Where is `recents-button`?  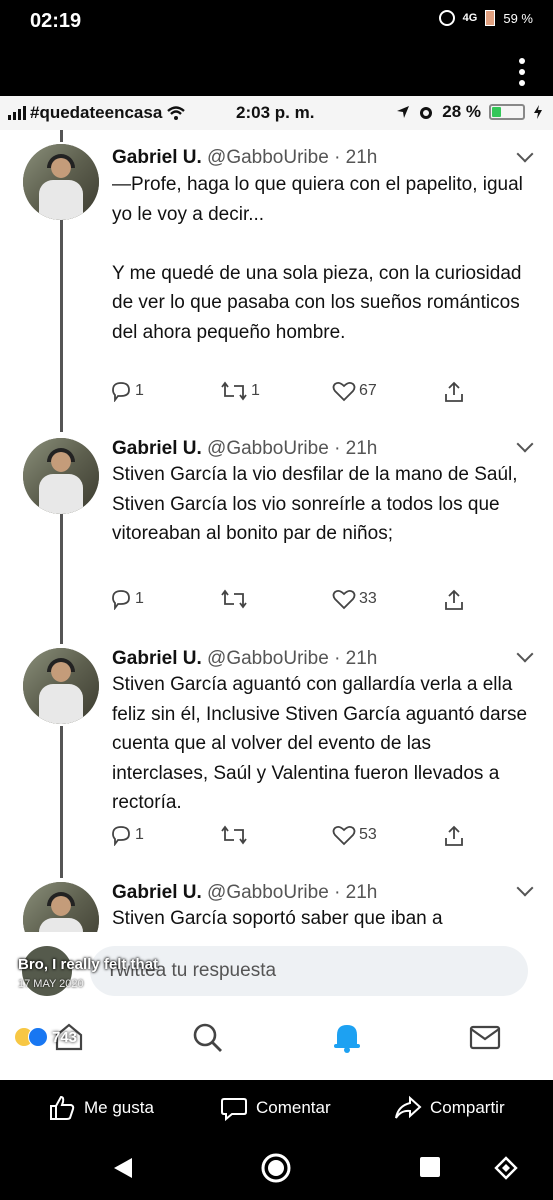
recents-button is located at coordinates (430, 1169).